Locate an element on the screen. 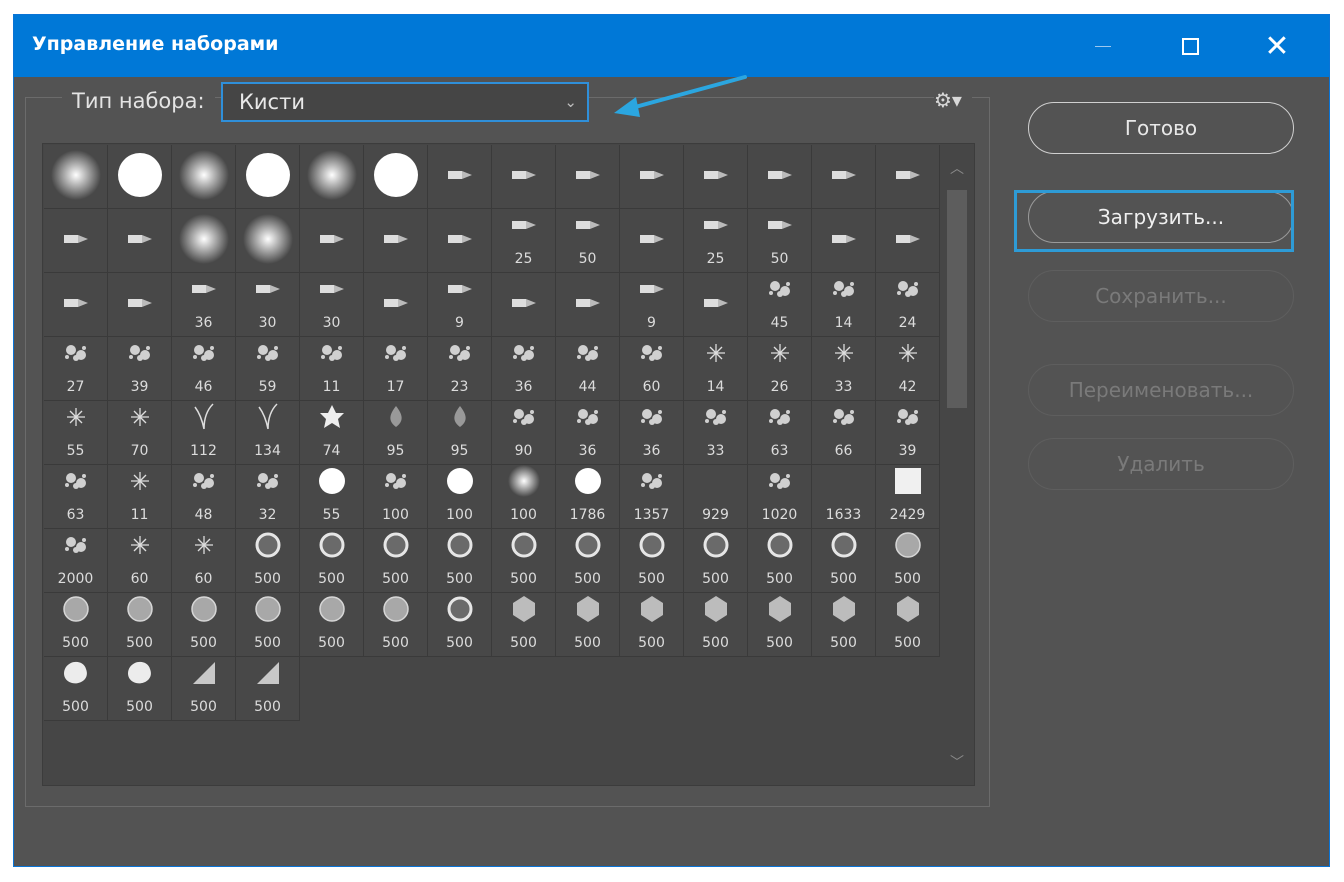  brush-soft-icon is located at coordinates (204, 241).